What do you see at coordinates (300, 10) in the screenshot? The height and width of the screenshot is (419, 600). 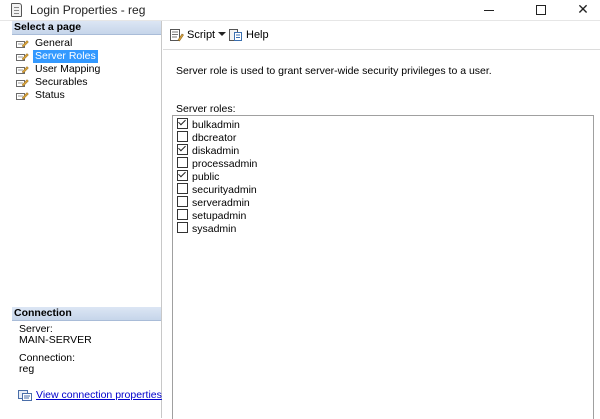 I see `title-bar: Login Properties - reg ✕` at bounding box center [300, 10].